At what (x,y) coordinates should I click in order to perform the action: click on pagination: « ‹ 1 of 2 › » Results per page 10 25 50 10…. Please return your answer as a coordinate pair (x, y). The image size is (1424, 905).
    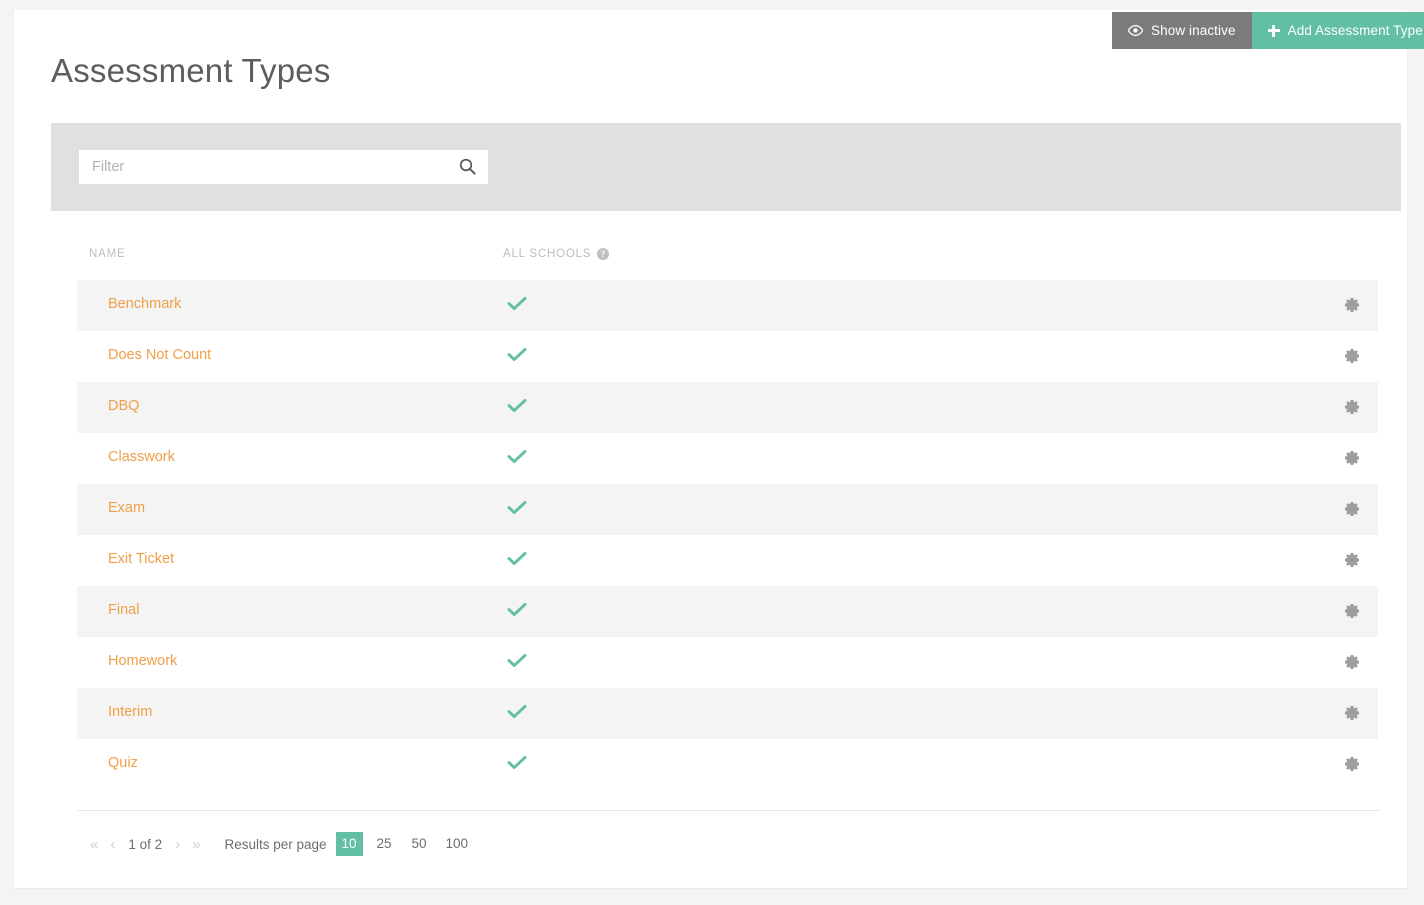
    Looking at the image, I should click on (282, 844).